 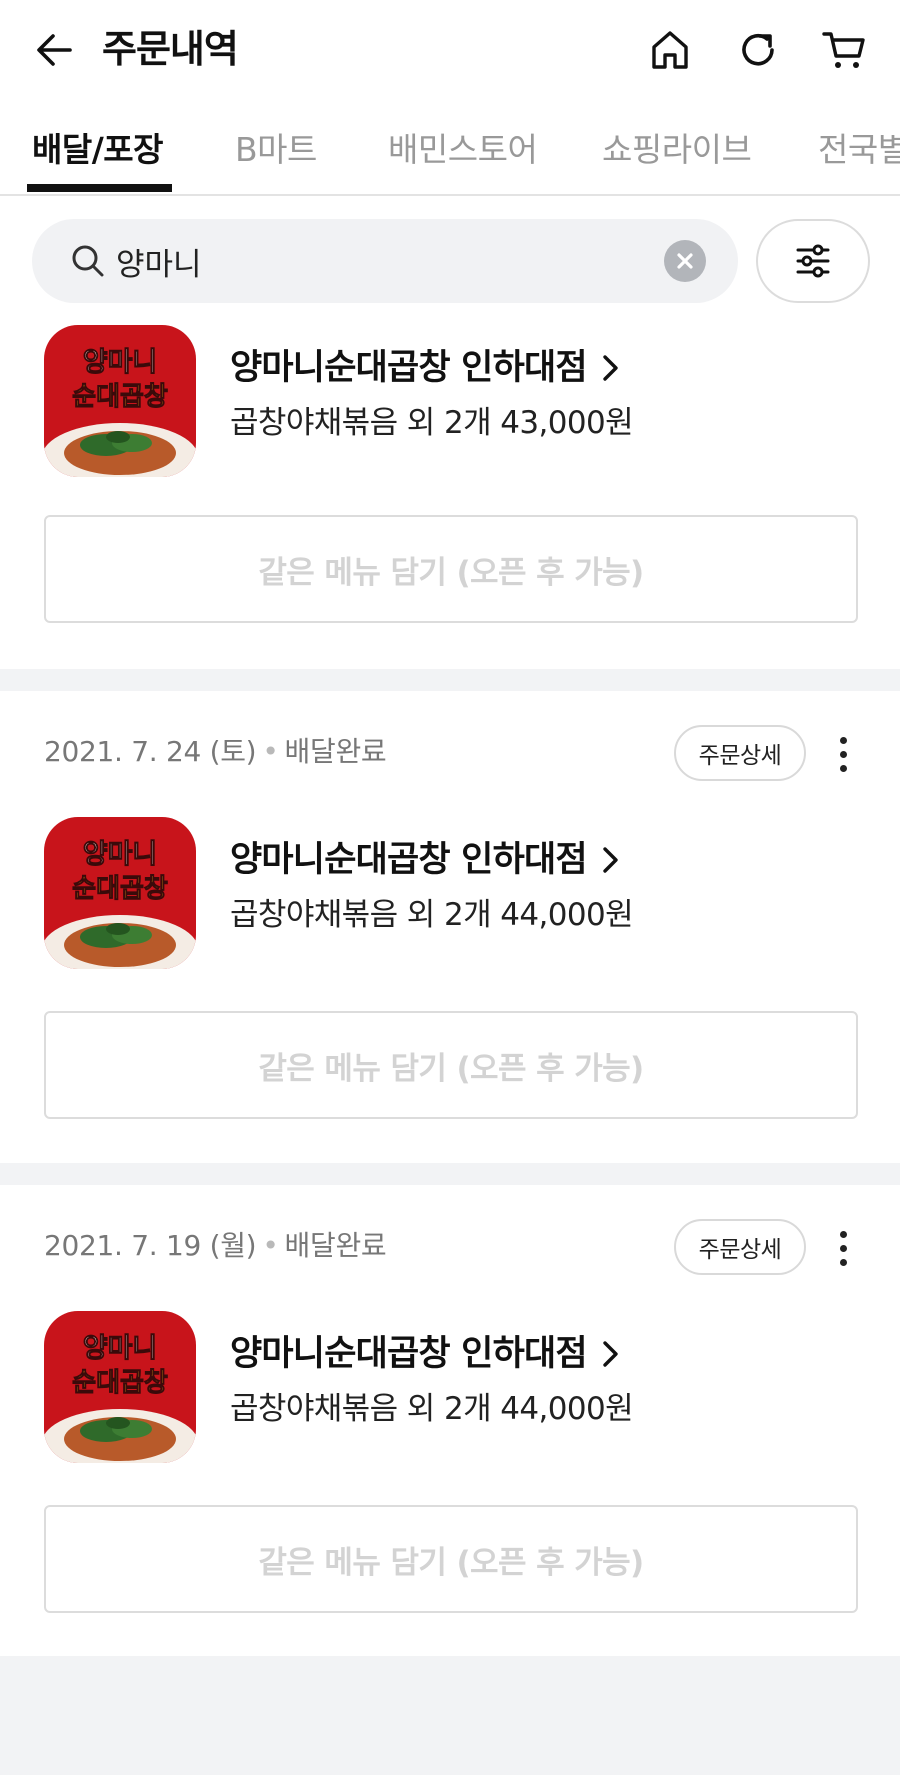 I want to click on refresh-icon, so click(x=758, y=49).